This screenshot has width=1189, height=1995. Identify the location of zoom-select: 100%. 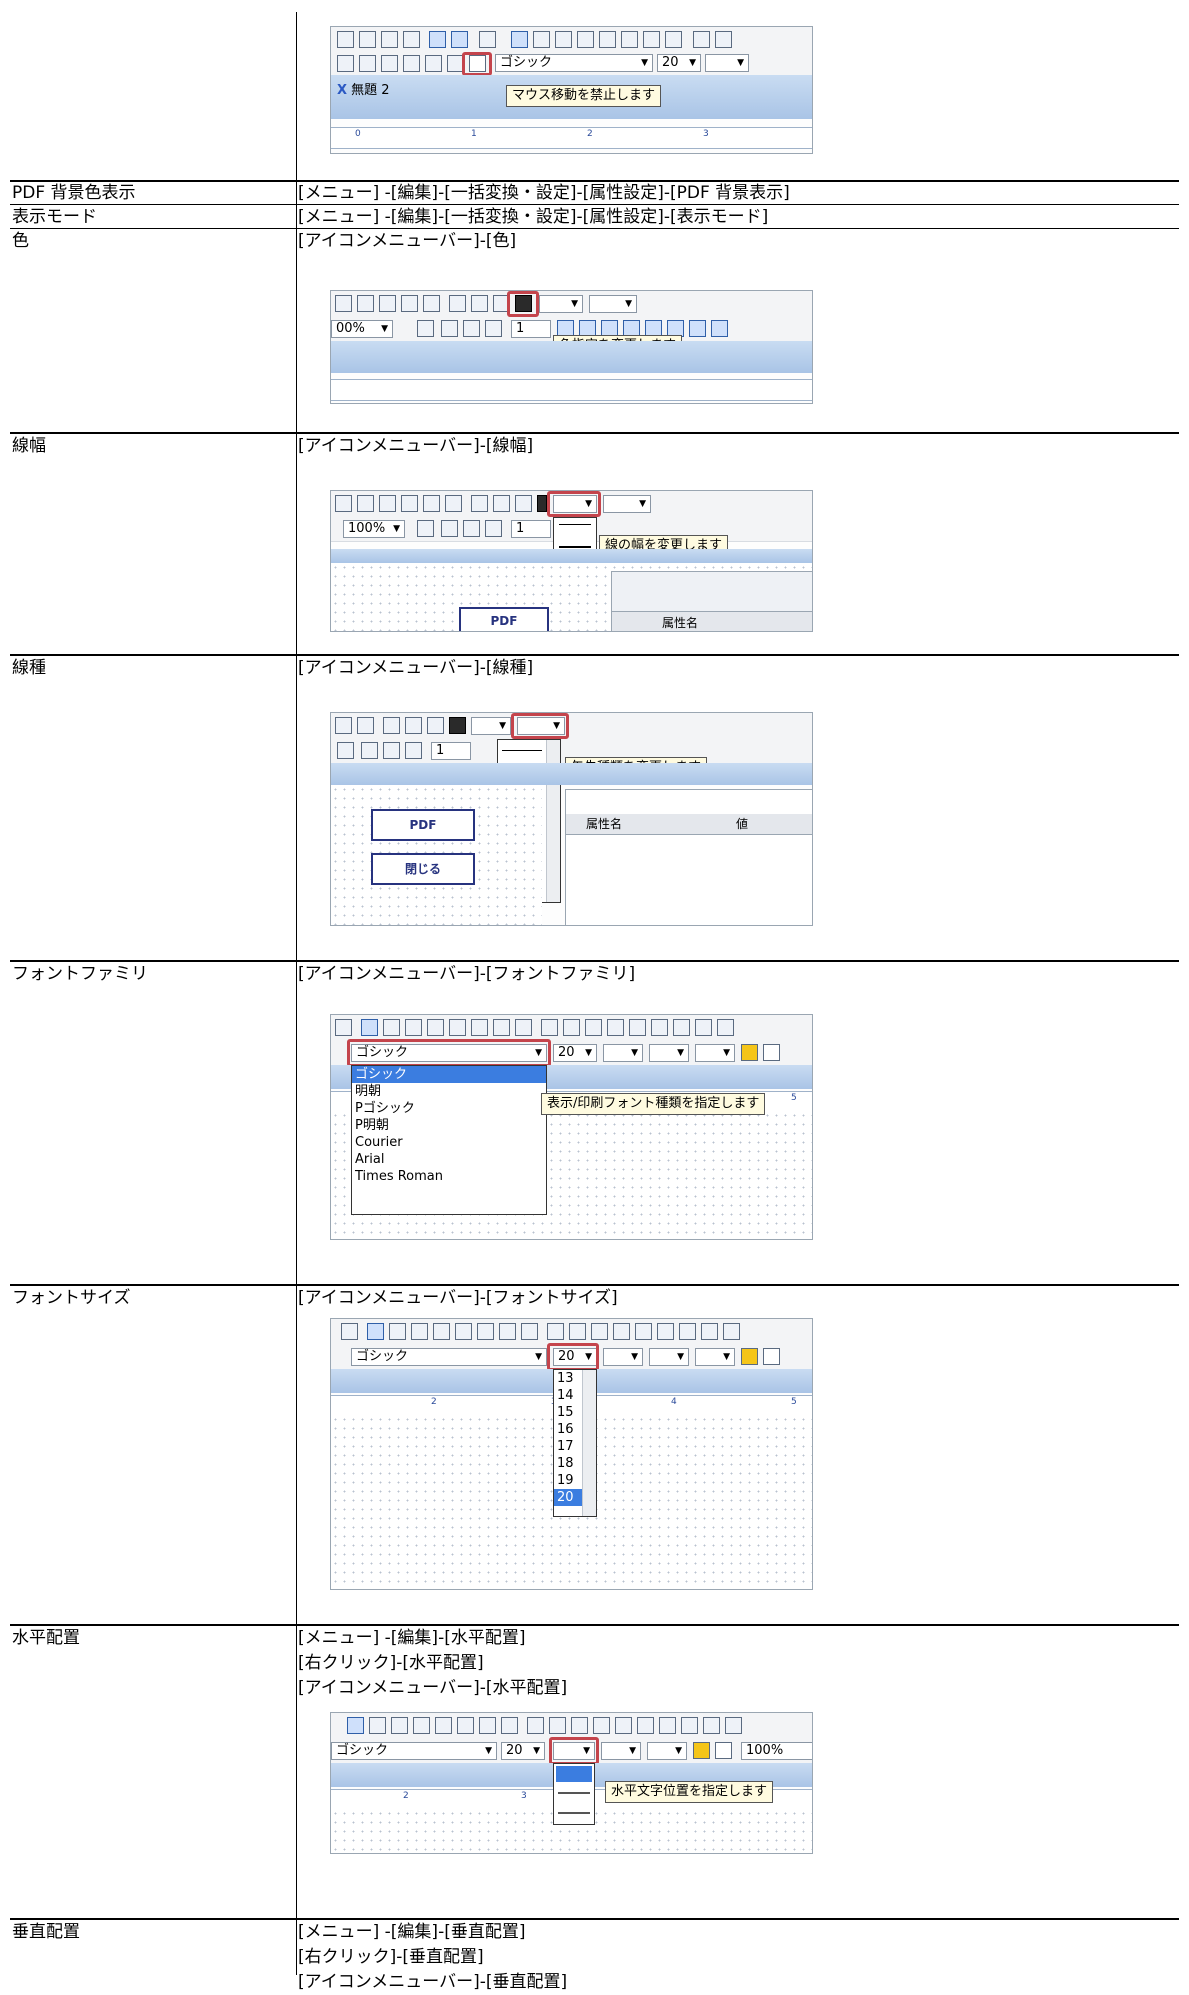
(776, 1751).